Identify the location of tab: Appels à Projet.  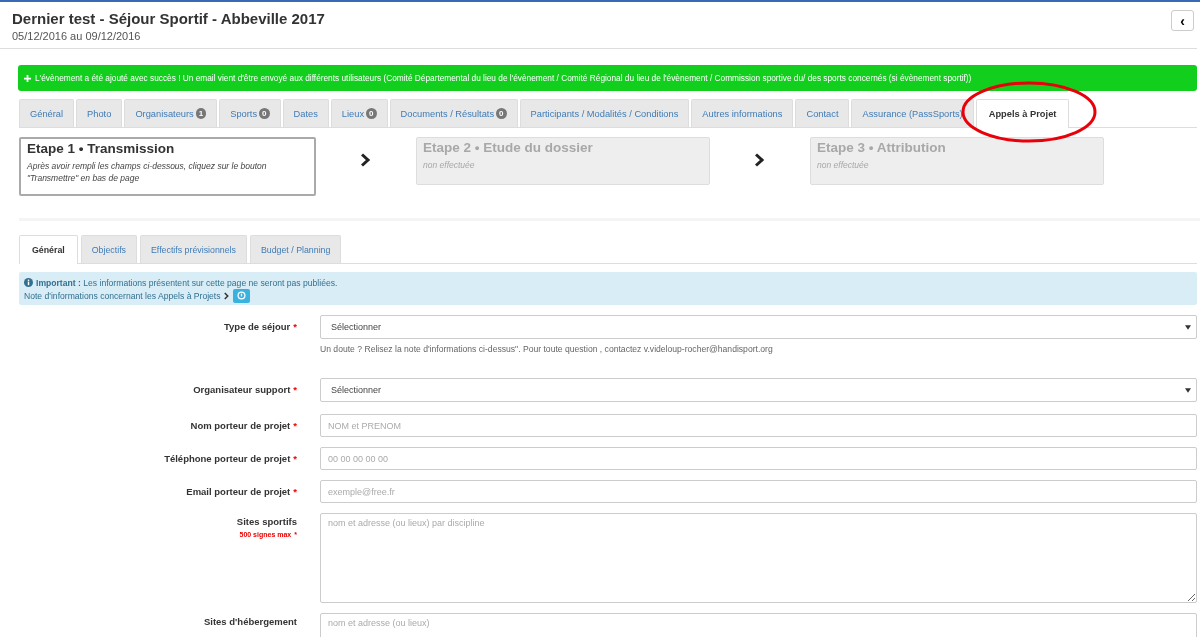
(1022, 113).